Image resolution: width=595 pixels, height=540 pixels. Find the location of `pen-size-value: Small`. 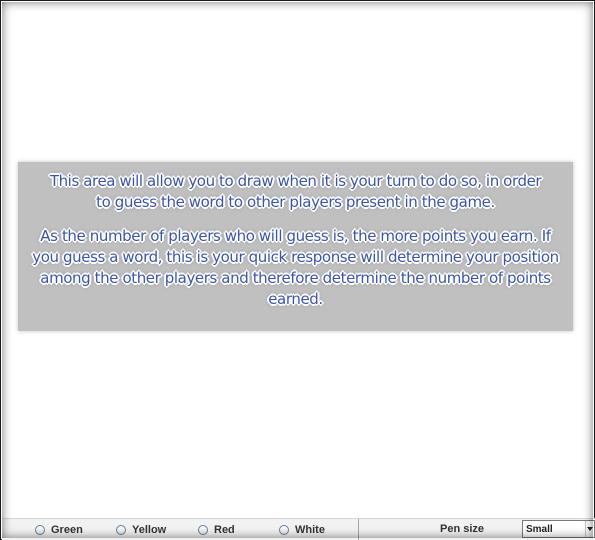

pen-size-value: Small is located at coordinates (539, 529).